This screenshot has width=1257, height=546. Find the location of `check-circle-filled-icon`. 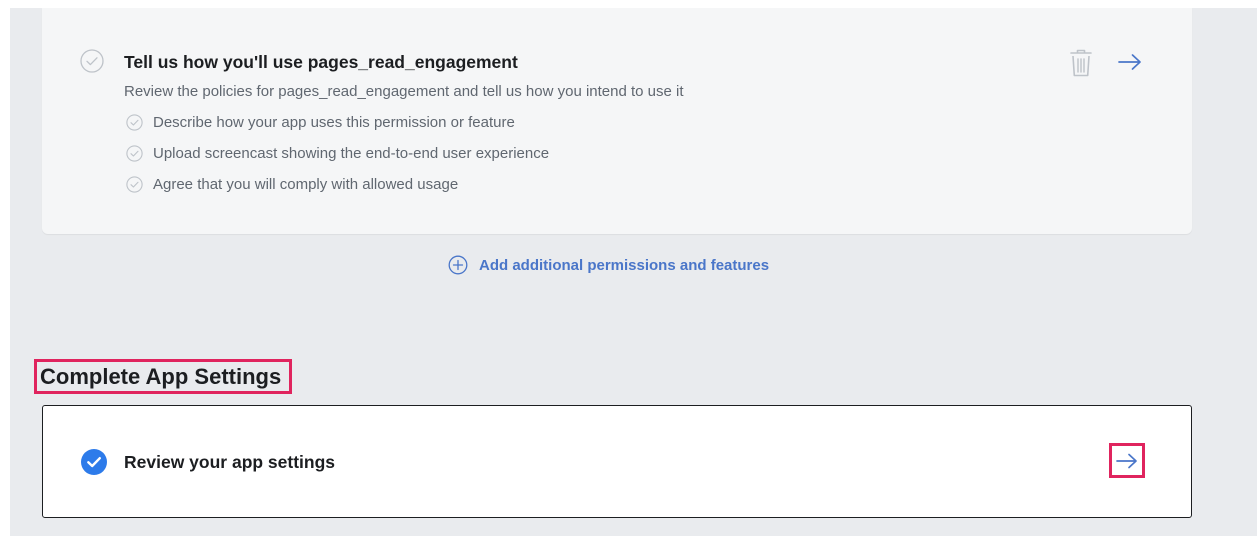

check-circle-filled-icon is located at coordinates (94, 462).